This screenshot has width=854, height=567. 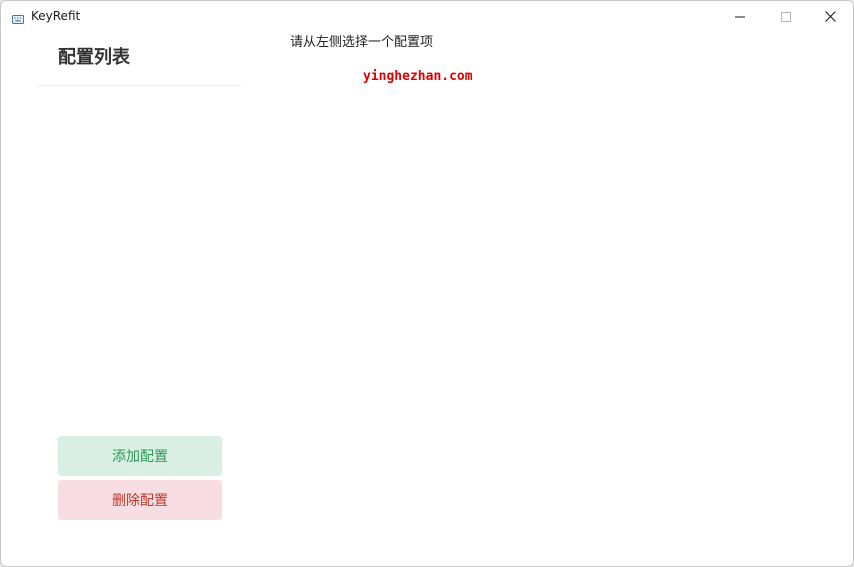 I want to click on minimize-icon, so click(x=740, y=16).